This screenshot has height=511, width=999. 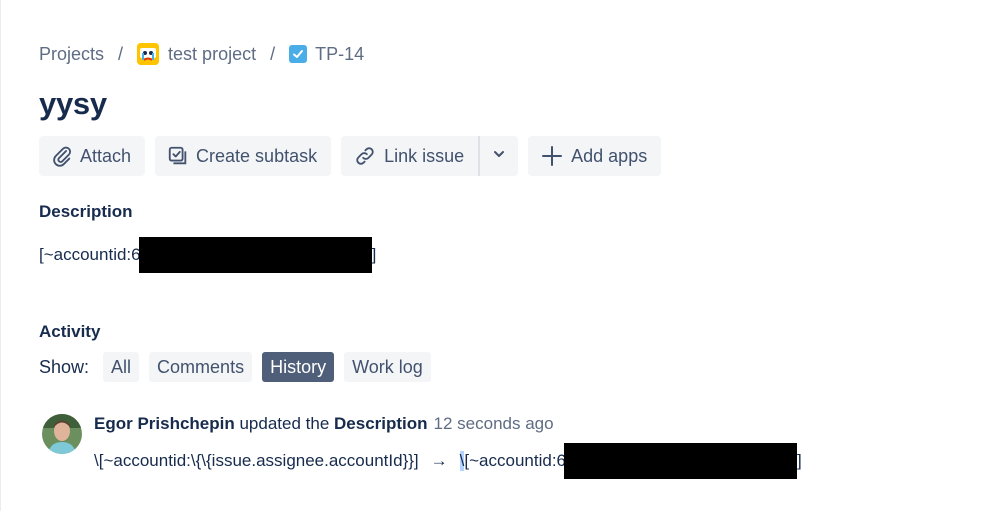 What do you see at coordinates (121, 367) in the screenshot?
I see `filter-all: All` at bounding box center [121, 367].